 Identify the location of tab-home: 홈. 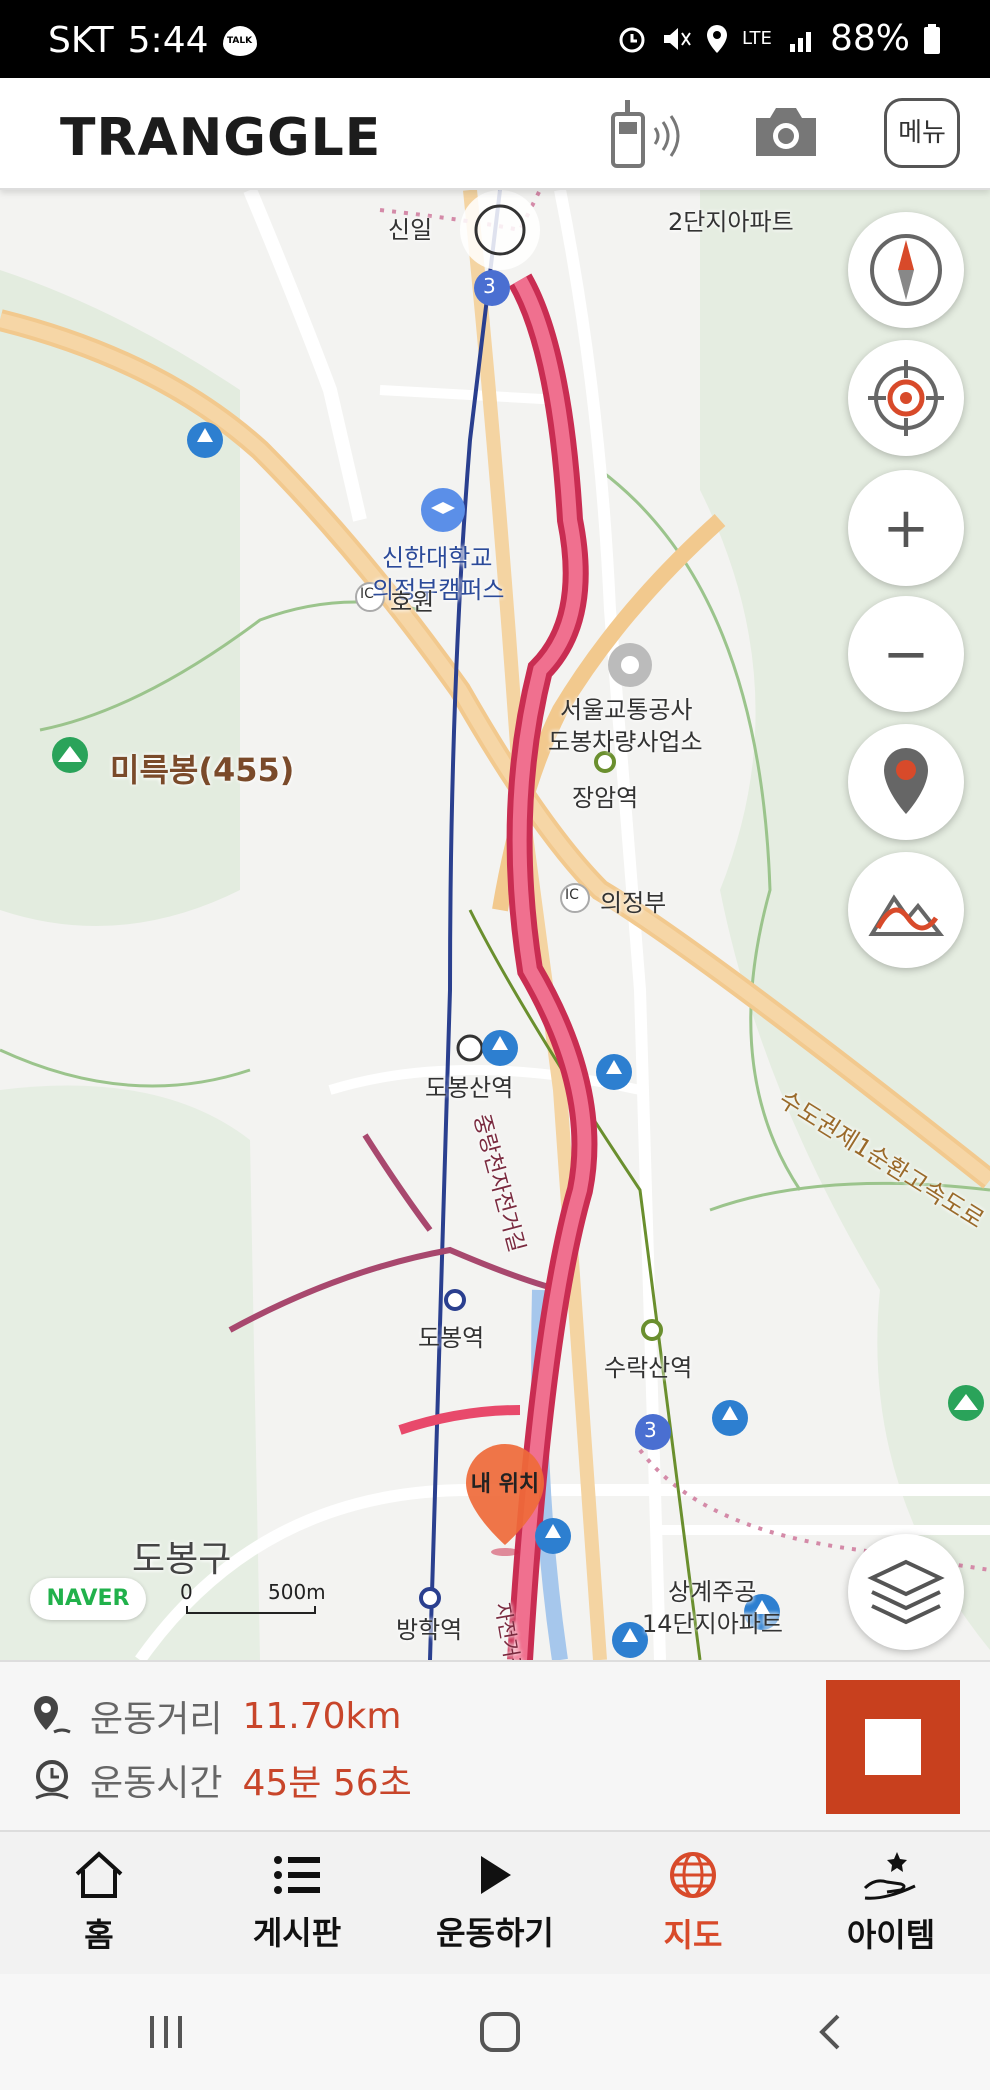
(99, 1903).